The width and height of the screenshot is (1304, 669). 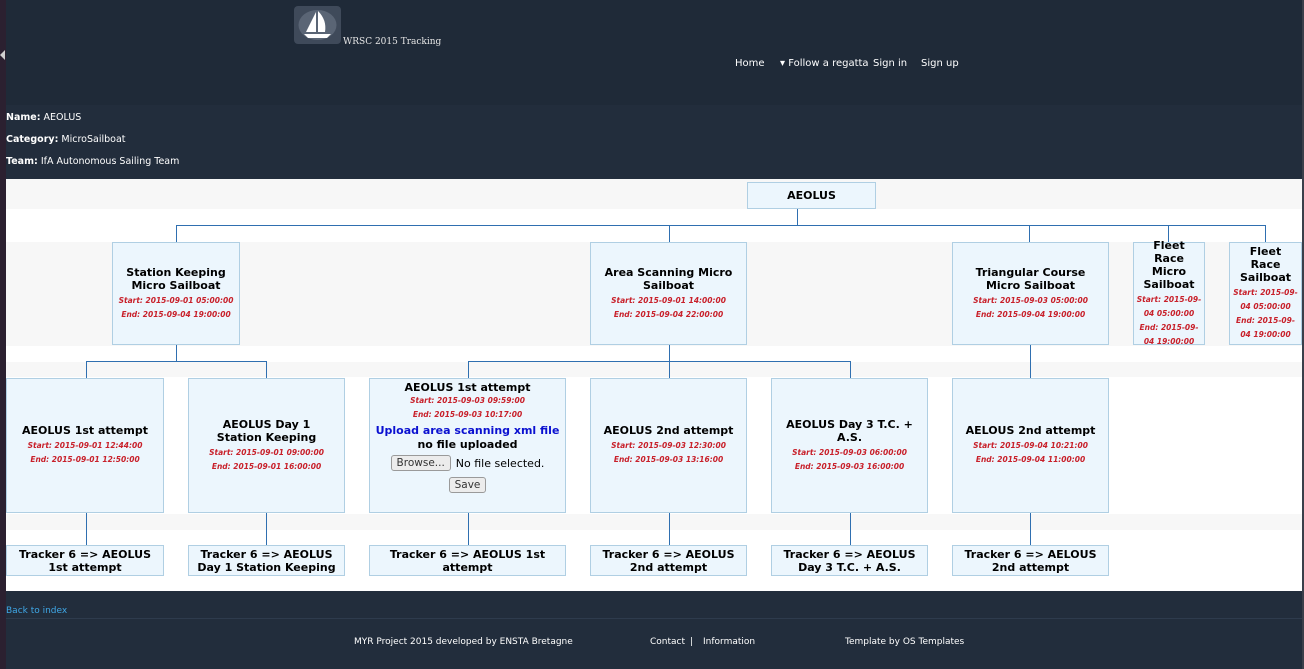 I want to click on start-date: Start: 2015-09-01 09:00:00, so click(x=266, y=452).